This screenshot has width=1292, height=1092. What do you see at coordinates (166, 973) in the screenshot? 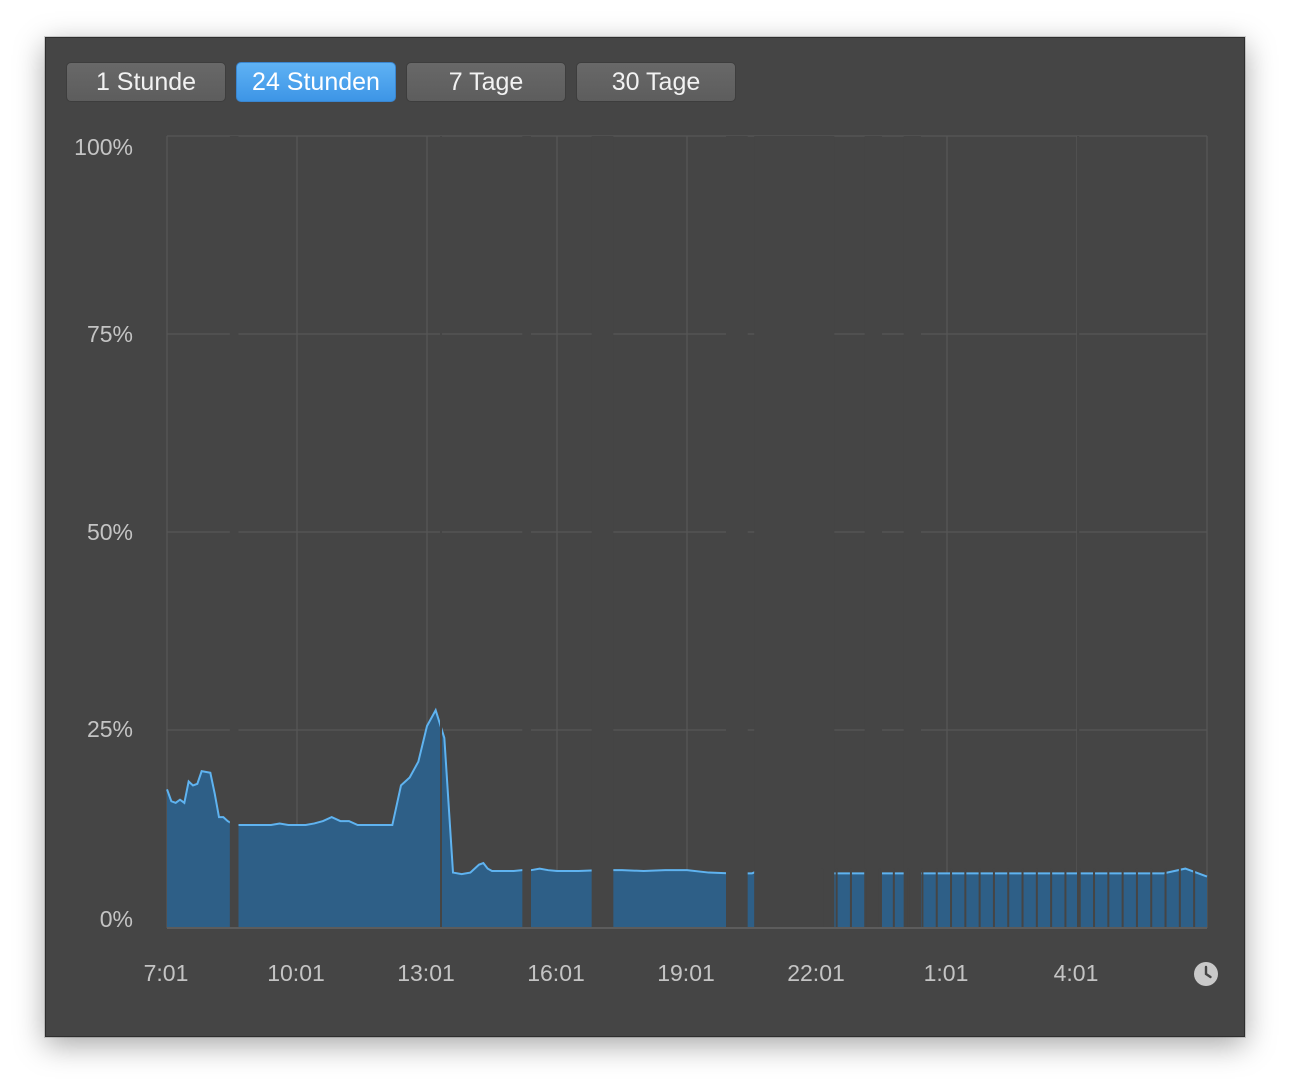
I see `x-tick-label: 7:01` at bounding box center [166, 973].